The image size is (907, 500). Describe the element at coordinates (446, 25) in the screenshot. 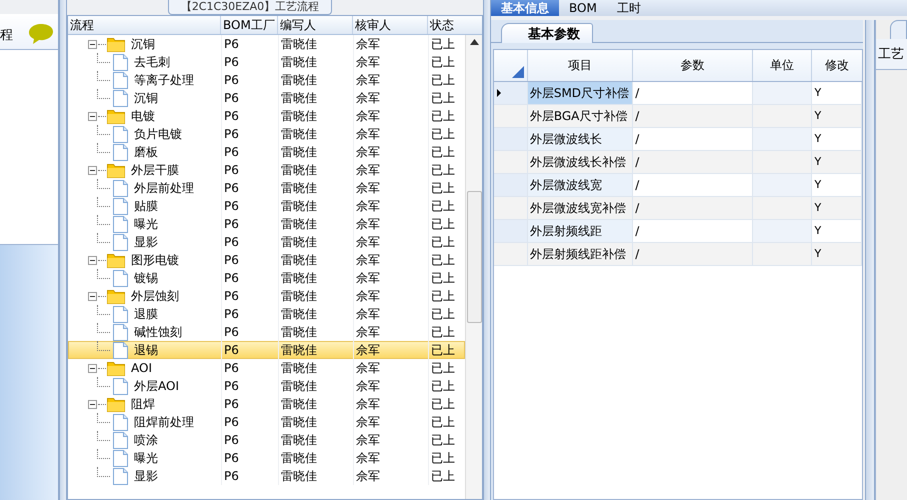

I see `column-header: 状态` at that location.